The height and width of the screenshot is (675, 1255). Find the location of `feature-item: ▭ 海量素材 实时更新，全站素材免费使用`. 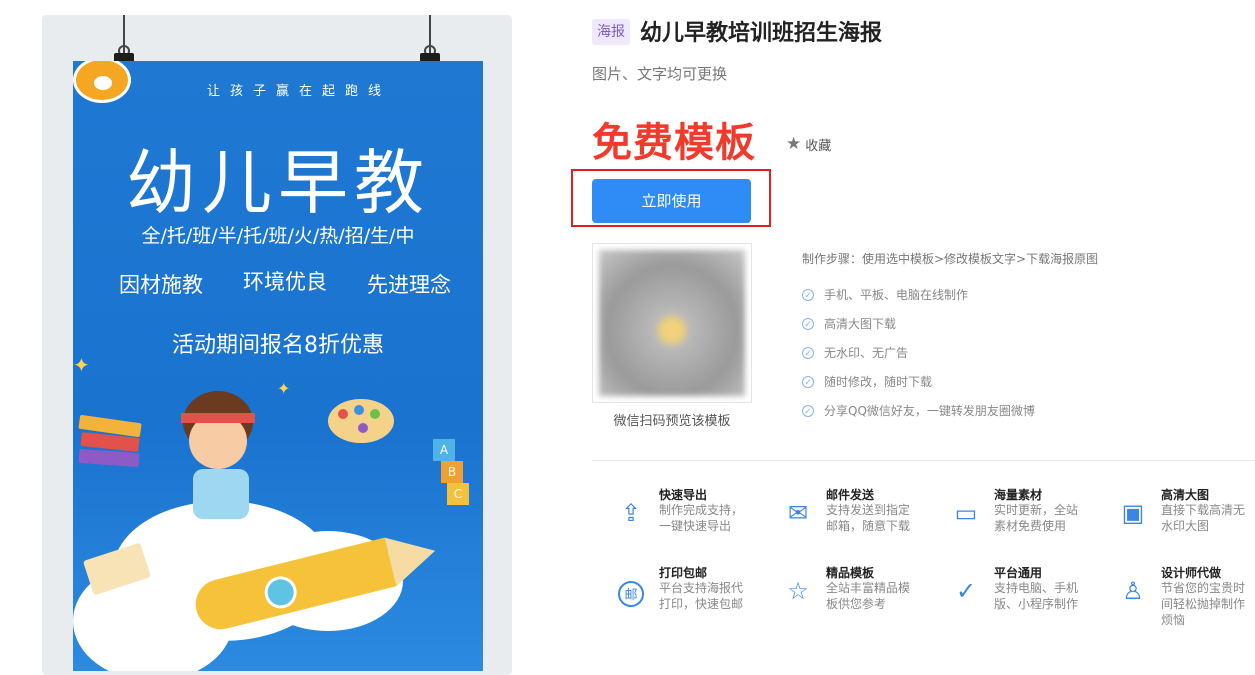

feature-item: ▭ 海量素材 实时更新，全站素材免费使用 is located at coordinates (1007, 521).